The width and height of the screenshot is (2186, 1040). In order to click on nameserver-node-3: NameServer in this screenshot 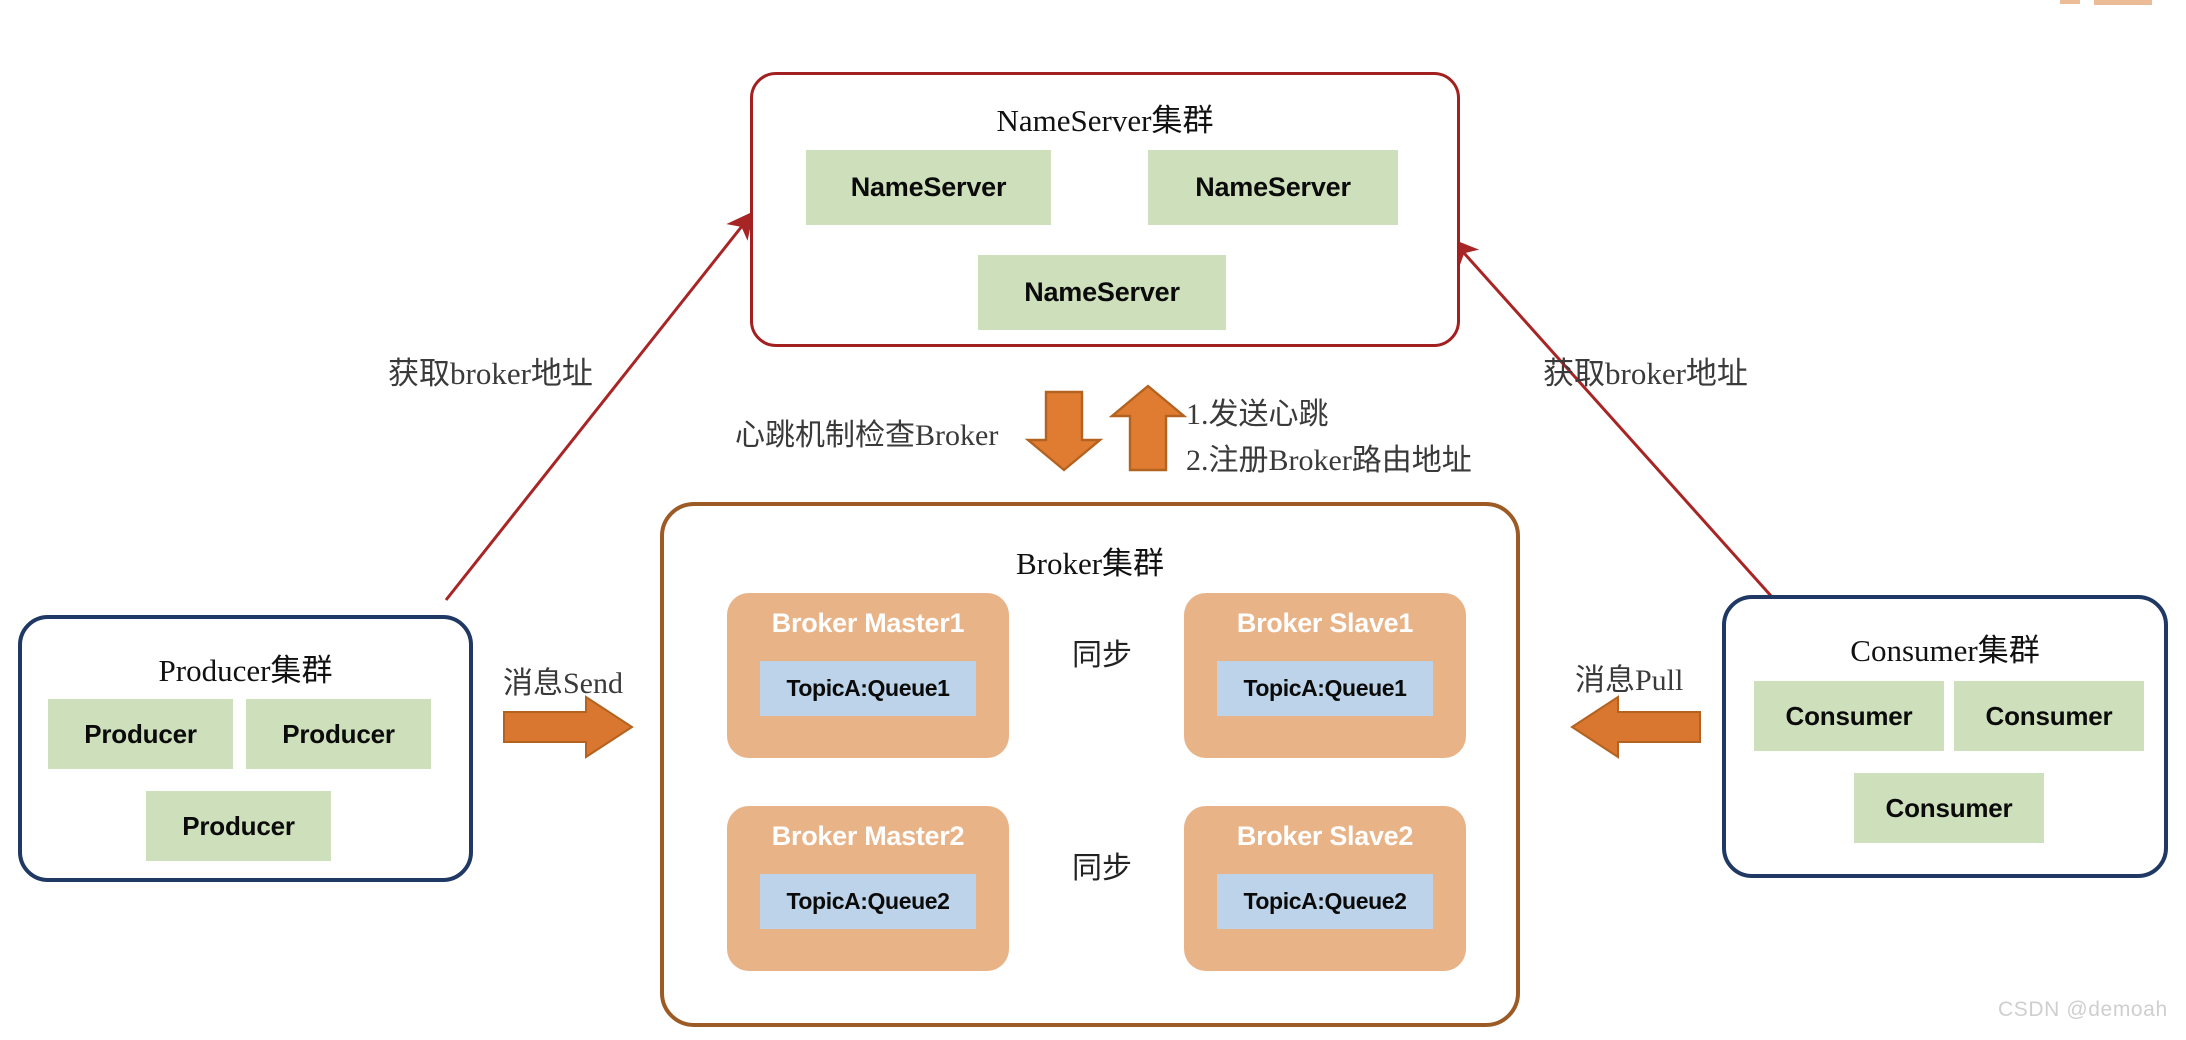, I will do `click(1102, 292)`.